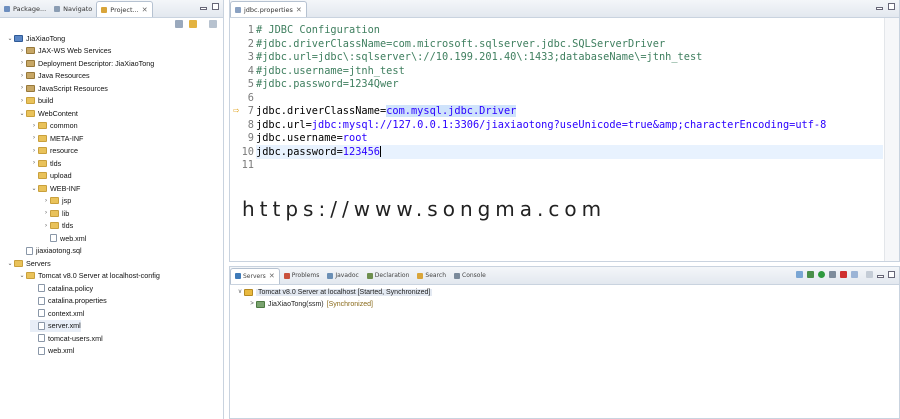  Describe the element at coordinates (47, 113) in the screenshot. I see `tree-item: ⌄ WebContent` at that location.